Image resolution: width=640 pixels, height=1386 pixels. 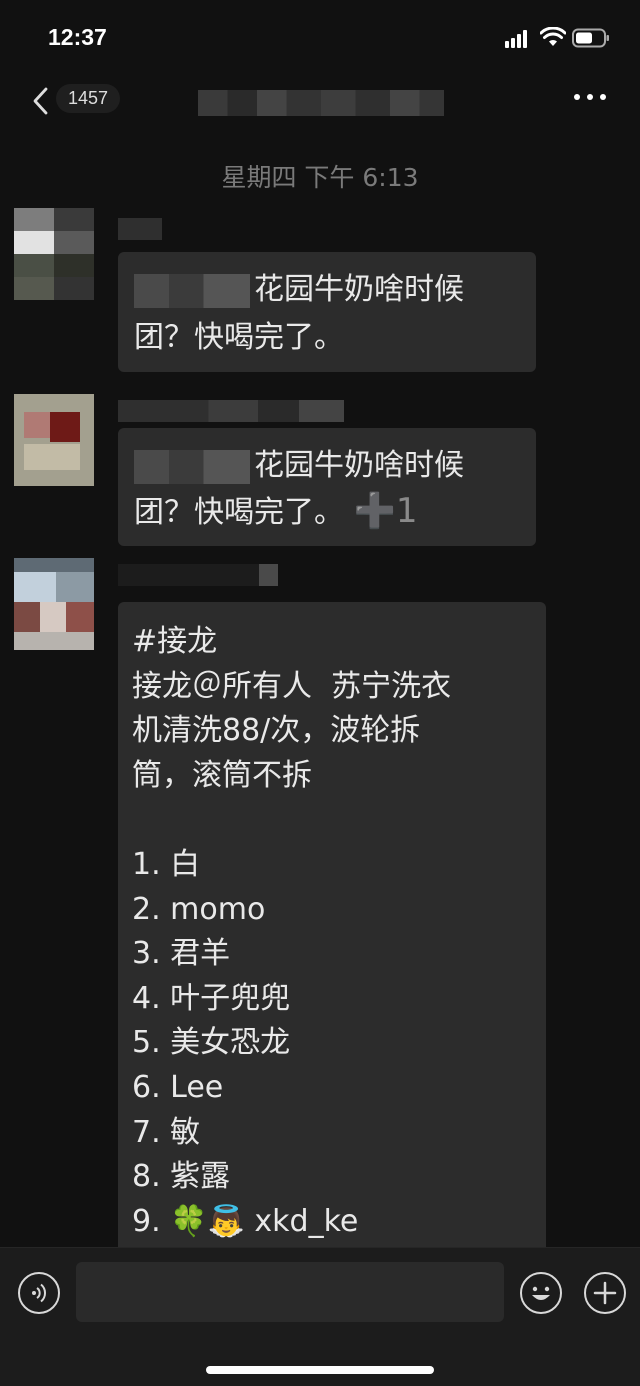 I want to click on chevron-left-icon, so click(x=41, y=101).